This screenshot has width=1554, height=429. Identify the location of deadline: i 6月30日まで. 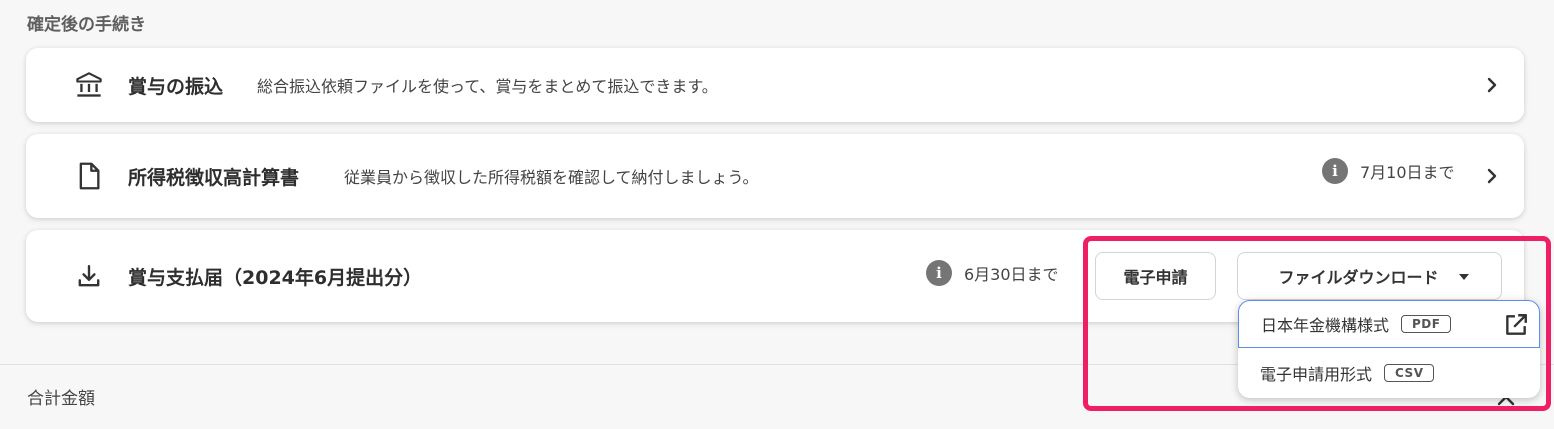
(992, 273).